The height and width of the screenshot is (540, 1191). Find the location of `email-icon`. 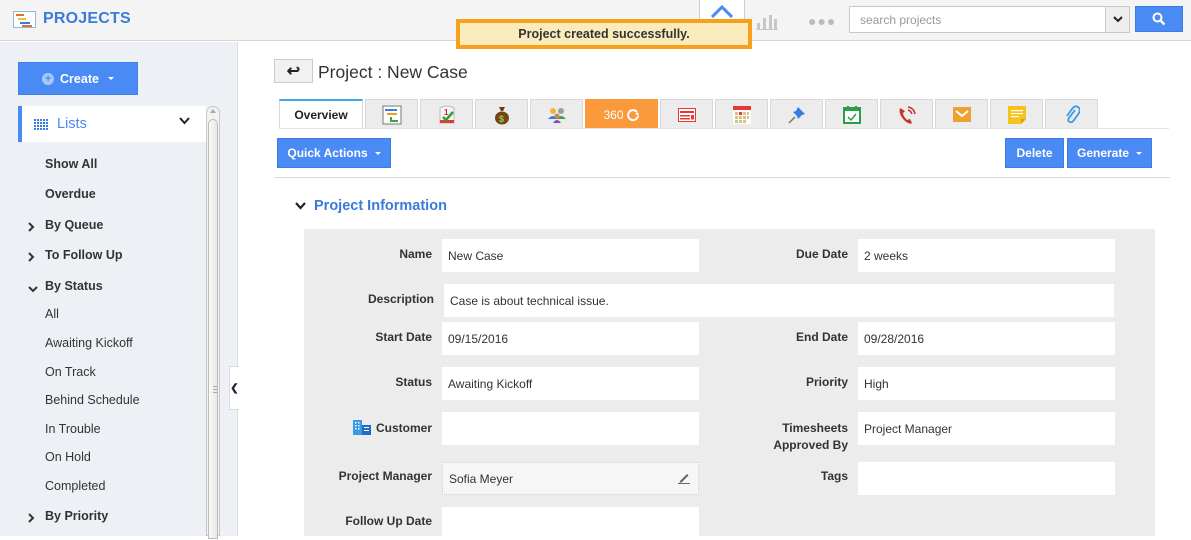

email-icon is located at coordinates (961, 114).